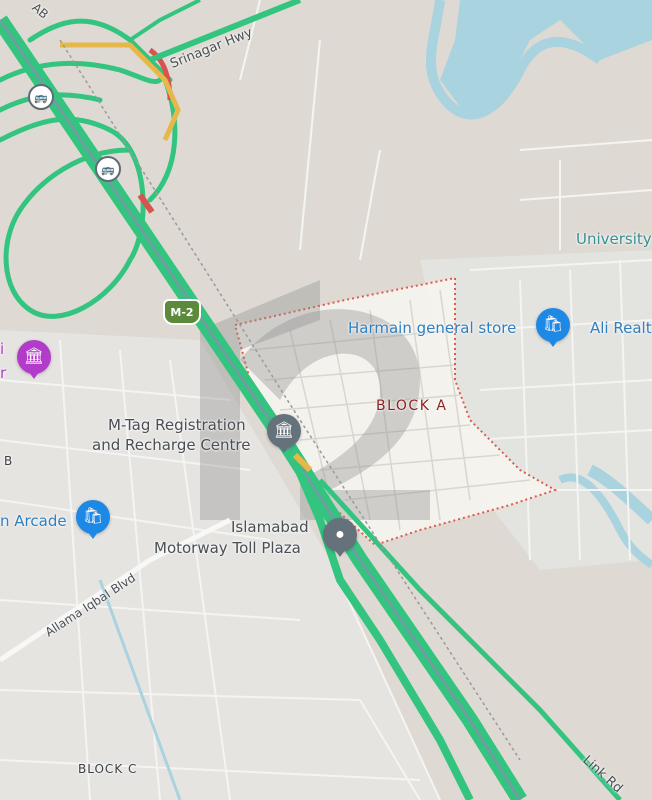 This screenshot has height=800, width=652. I want to click on place-label-ali-realty: Ali Realt, so click(621, 328).